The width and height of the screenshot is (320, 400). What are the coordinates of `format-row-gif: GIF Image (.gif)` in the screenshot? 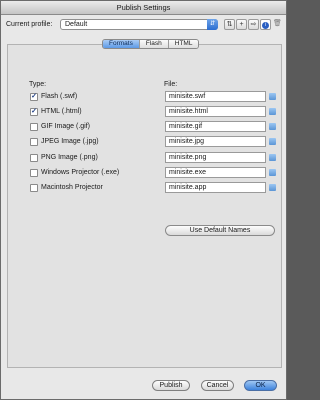 It's located at (60, 126).